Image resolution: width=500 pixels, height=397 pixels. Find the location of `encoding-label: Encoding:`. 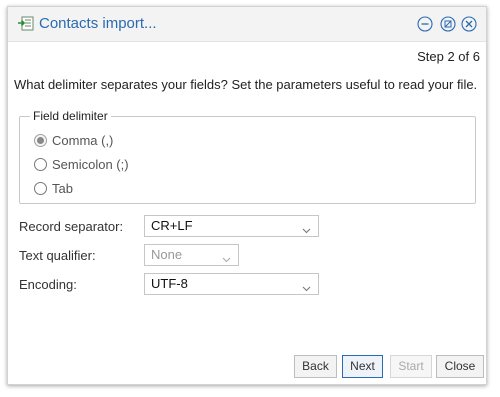

encoding-label: Encoding: is located at coordinates (48, 284).